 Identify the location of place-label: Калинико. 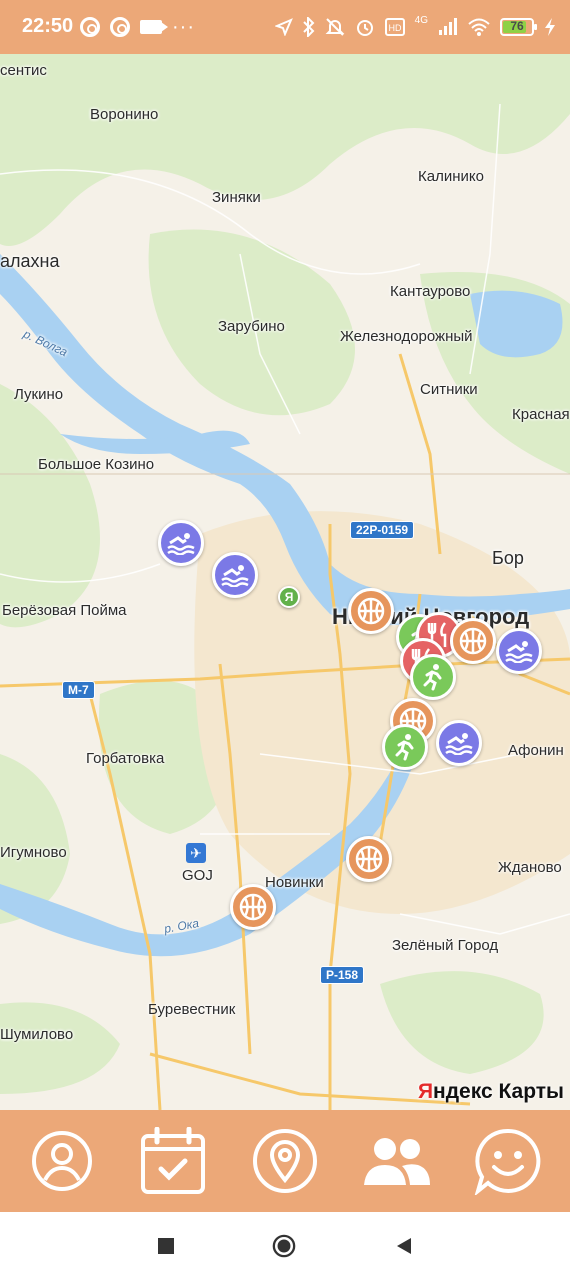
(451, 176).